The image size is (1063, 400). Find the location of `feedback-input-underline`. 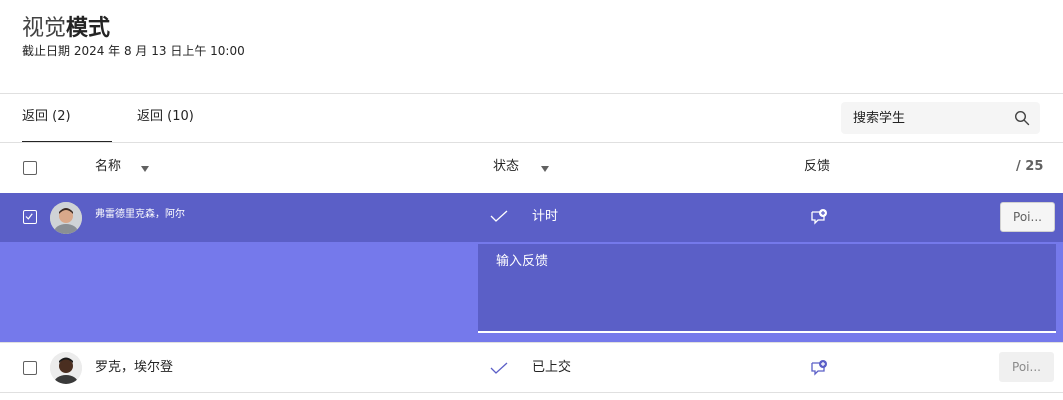

feedback-input-underline is located at coordinates (767, 332).